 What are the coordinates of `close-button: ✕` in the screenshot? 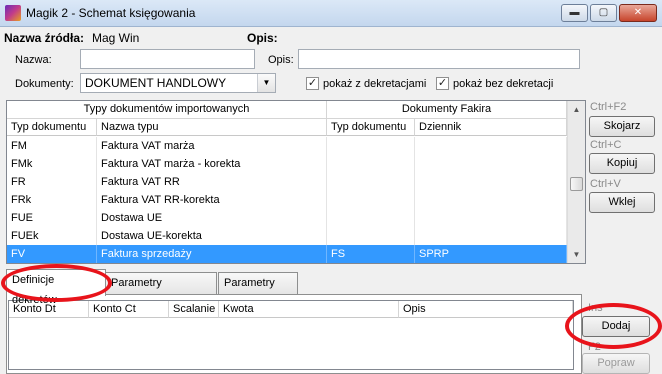 It's located at (638, 13).